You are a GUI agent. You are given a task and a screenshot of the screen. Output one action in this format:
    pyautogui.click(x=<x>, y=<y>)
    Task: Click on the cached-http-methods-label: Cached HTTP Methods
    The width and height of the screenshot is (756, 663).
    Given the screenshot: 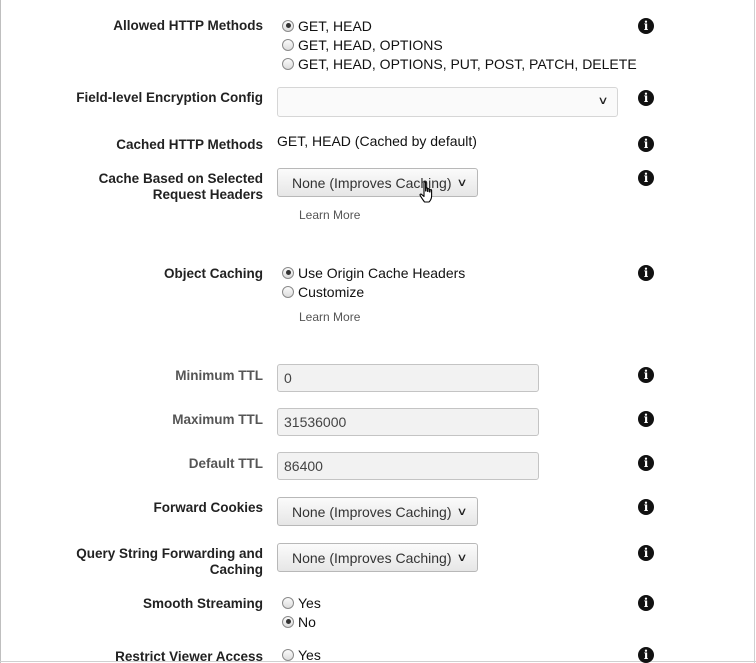 What is the action you would take?
    pyautogui.click(x=189, y=144)
    